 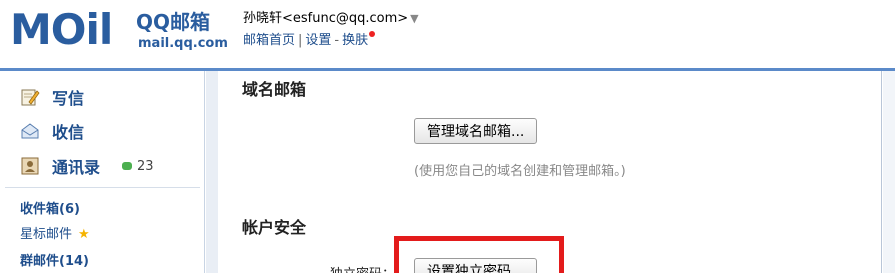 What do you see at coordinates (102, 187) in the screenshot?
I see `sidebar-divider` at bounding box center [102, 187].